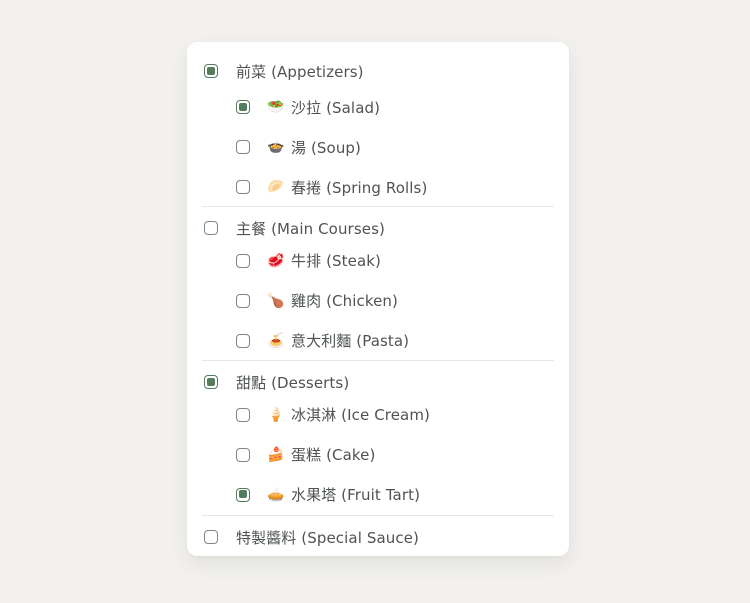  I want to click on item-label-steak: 牛排 (Steak), so click(336, 261).